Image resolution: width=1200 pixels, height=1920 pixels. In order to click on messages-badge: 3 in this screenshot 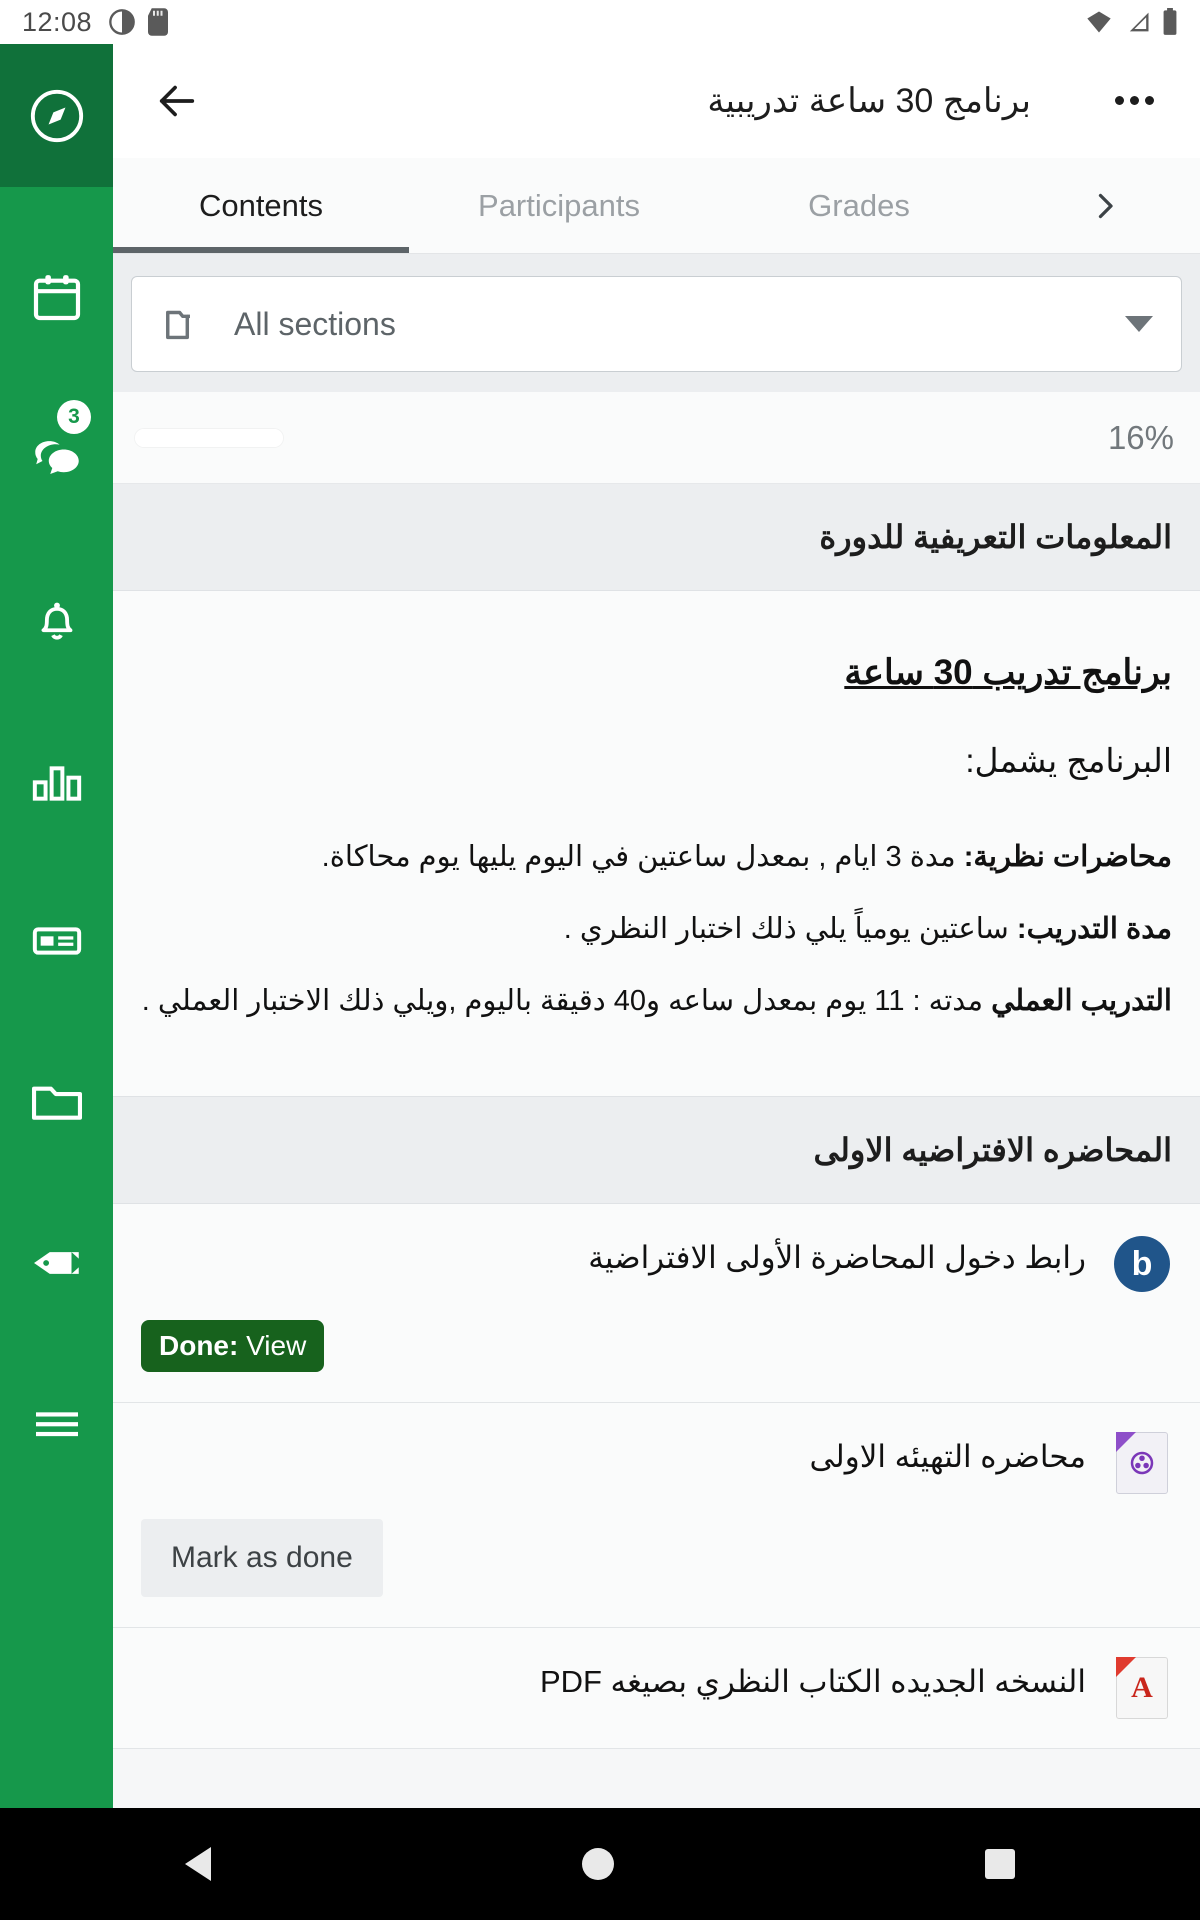, I will do `click(74, 417)`.